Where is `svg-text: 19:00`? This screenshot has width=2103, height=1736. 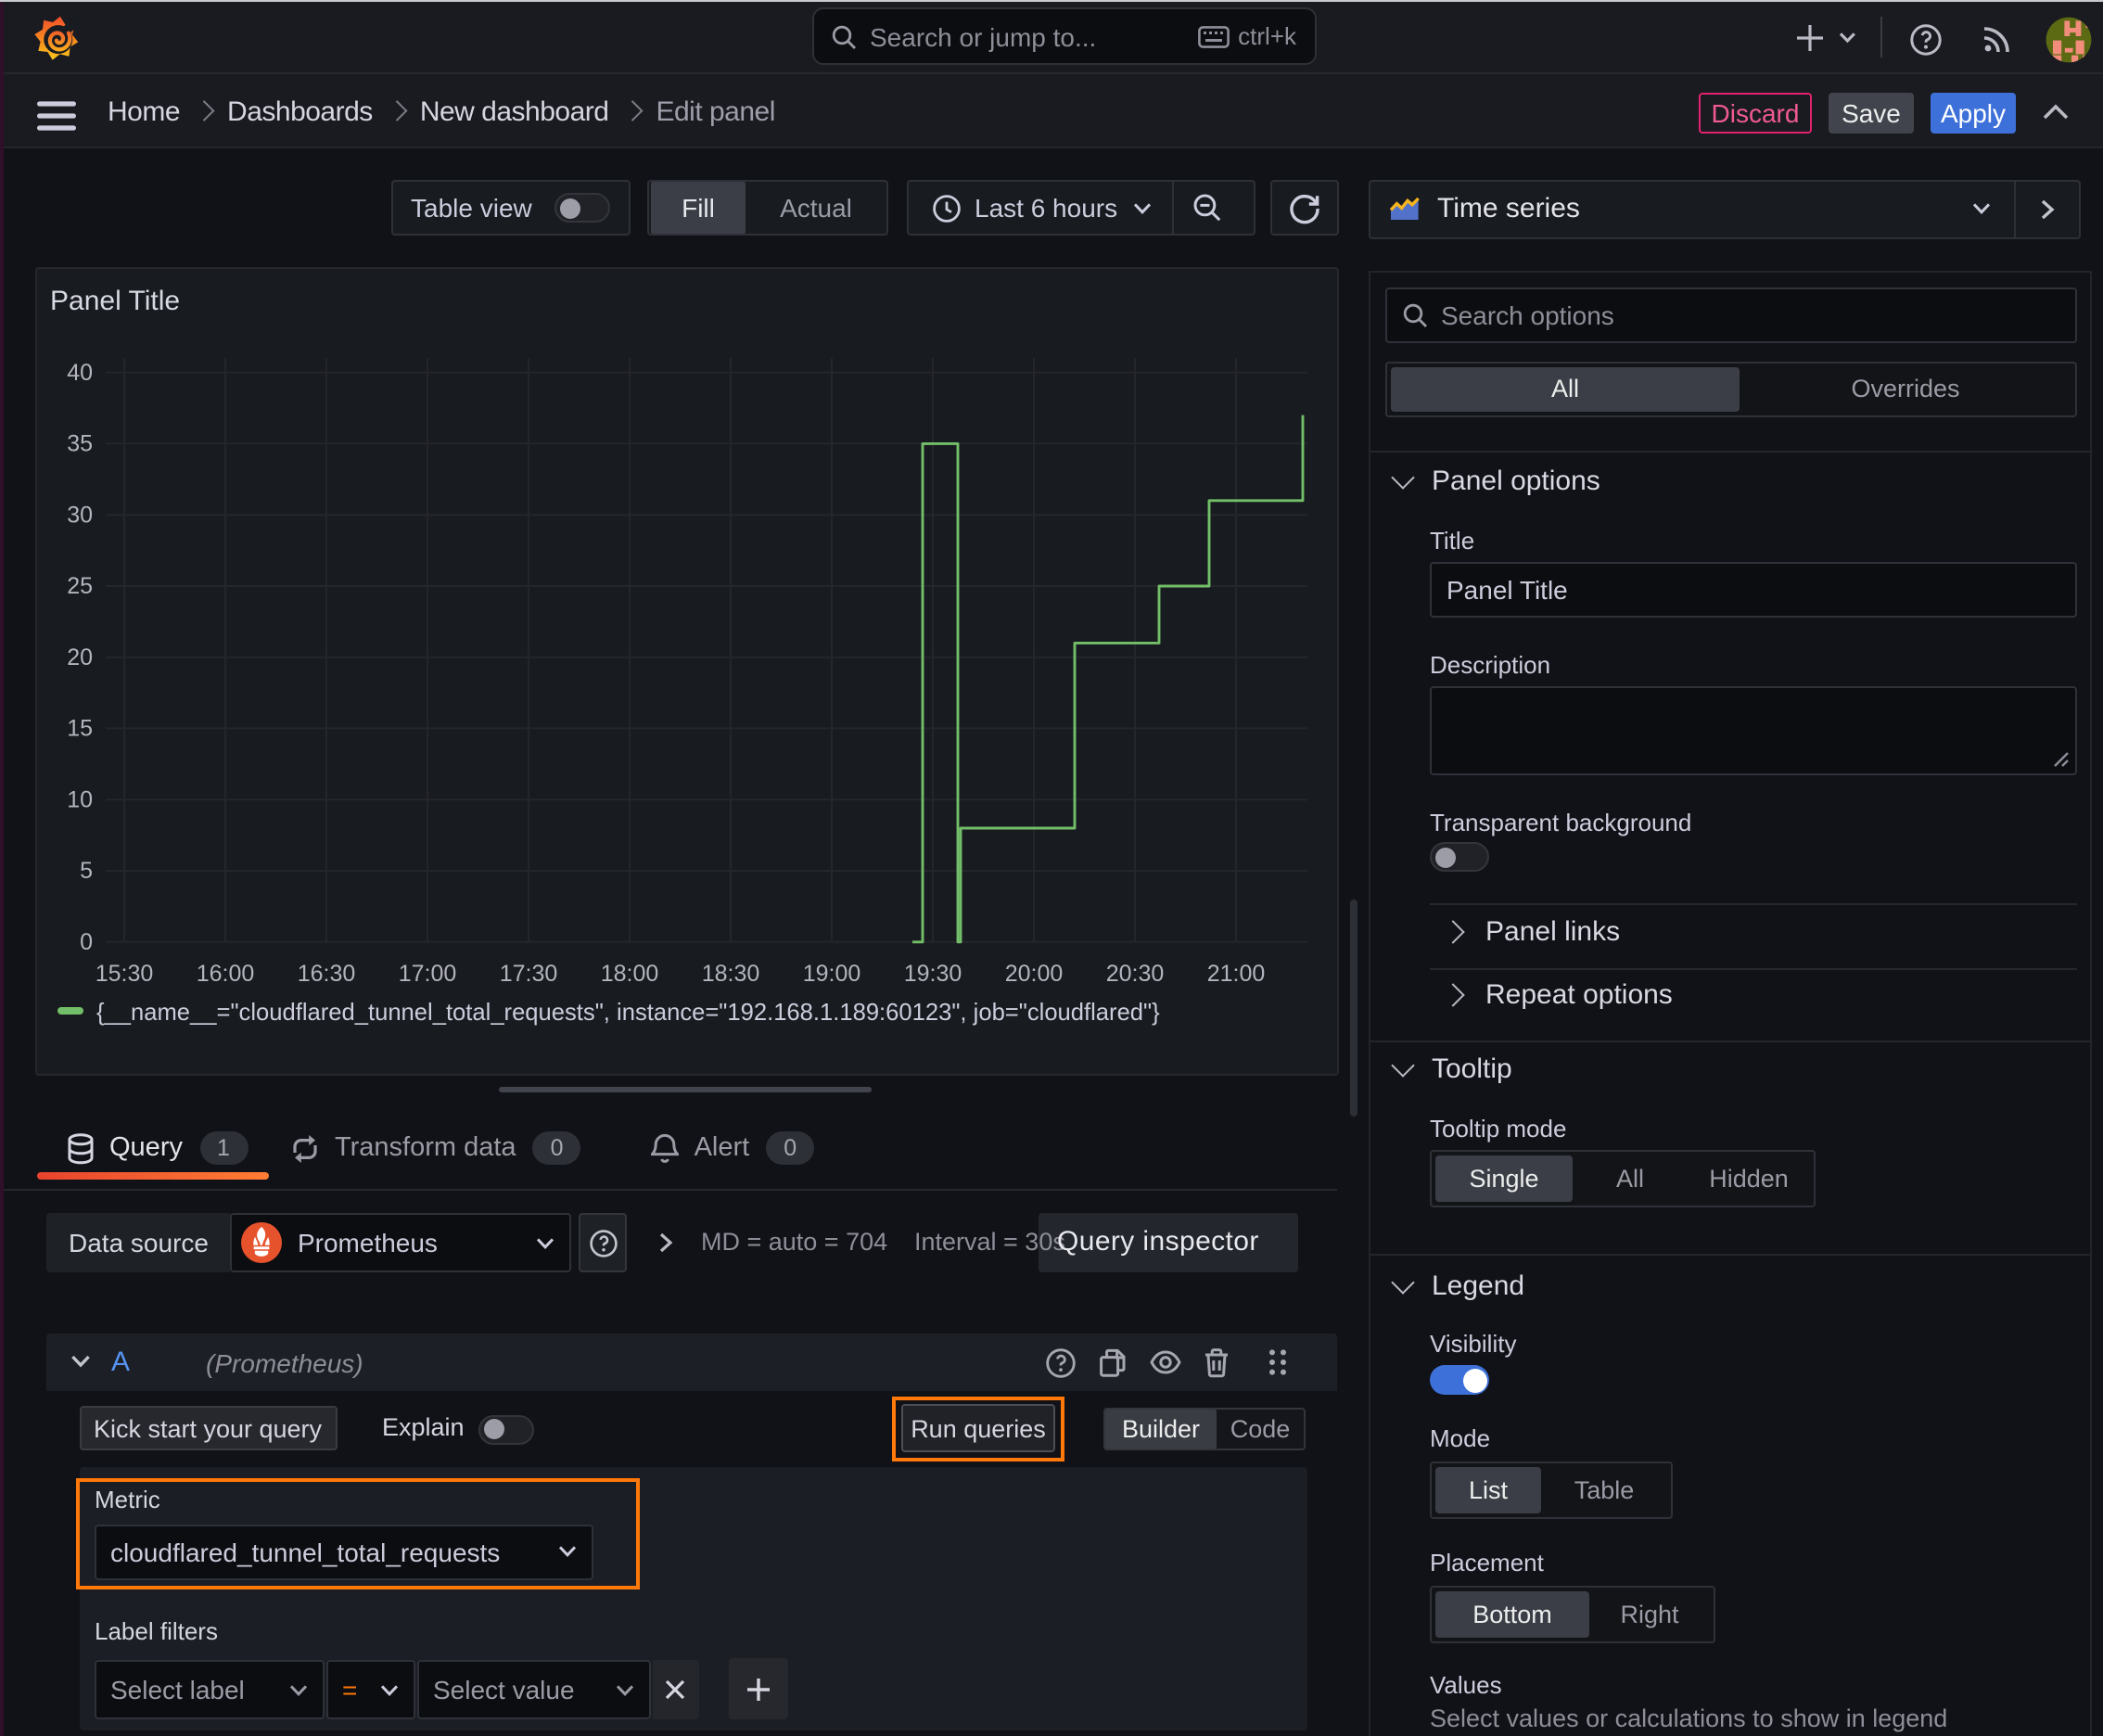
svg-text: 19:00 is located at coordinates (832, 973).